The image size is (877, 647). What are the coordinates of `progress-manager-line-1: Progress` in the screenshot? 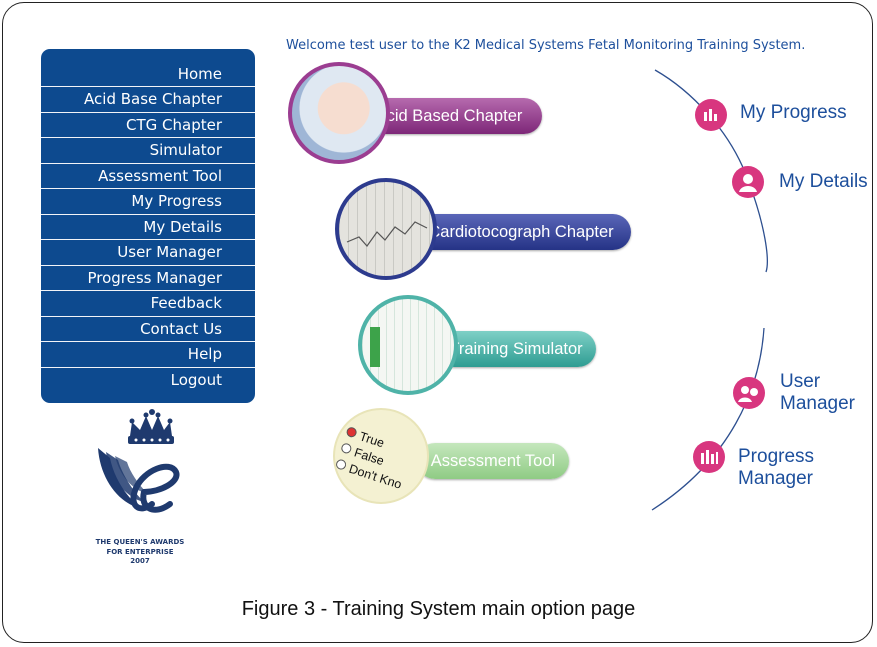 It's located at (776, 456).